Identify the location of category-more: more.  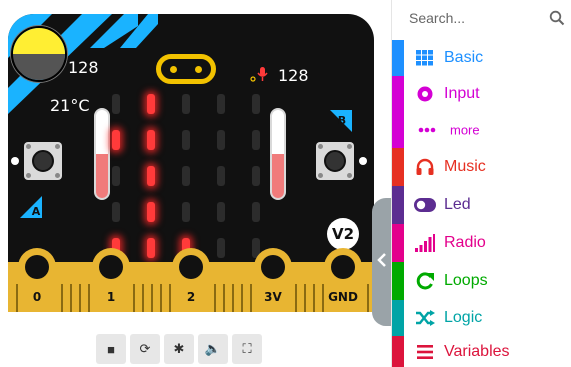
(481, 130).